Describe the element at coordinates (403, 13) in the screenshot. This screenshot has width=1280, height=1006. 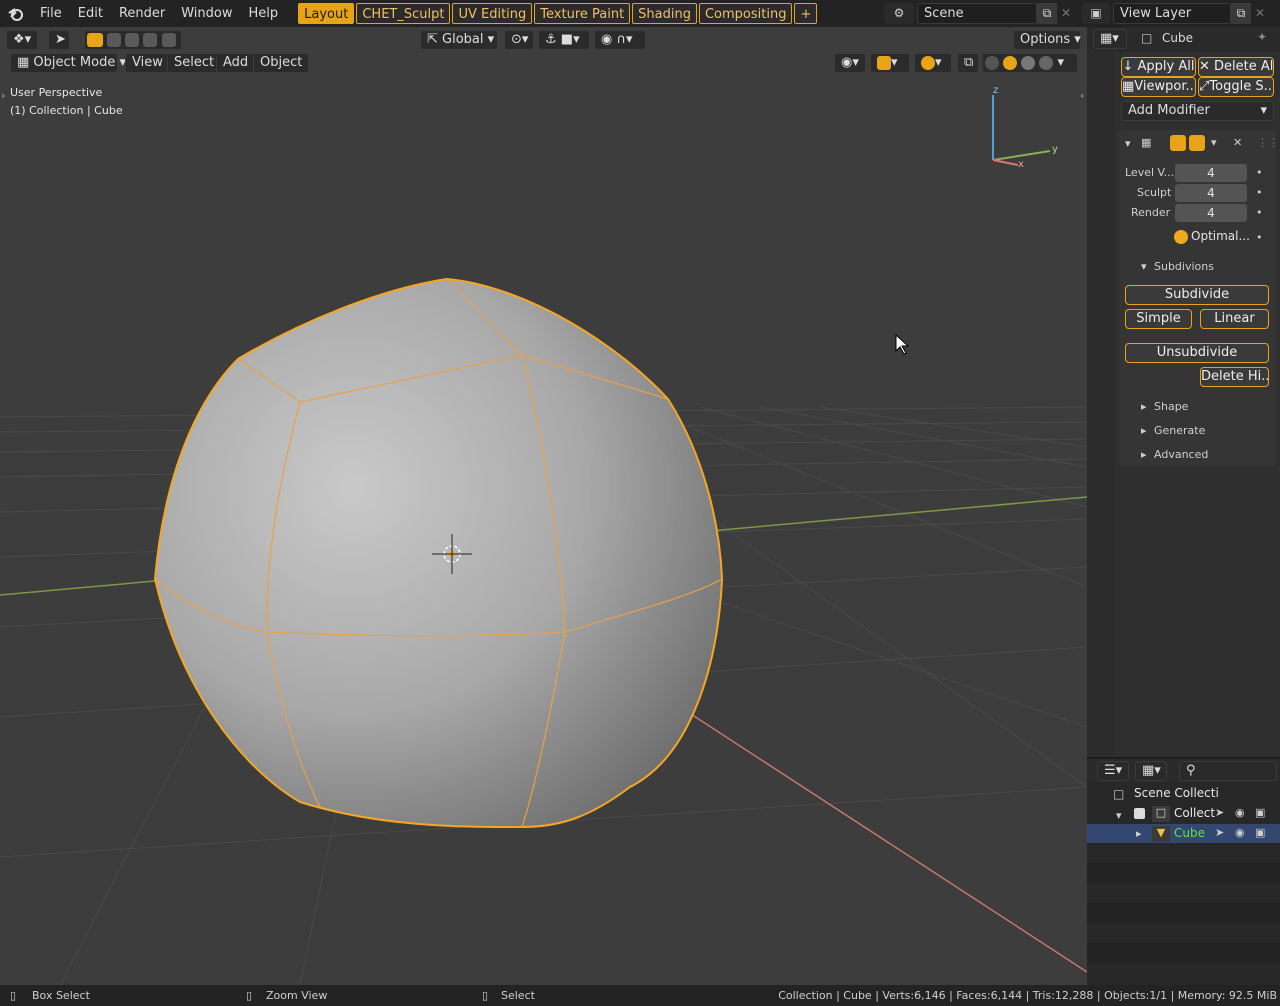
I see `tab-chet-sculpt: CHET_Sculpt` at that location.